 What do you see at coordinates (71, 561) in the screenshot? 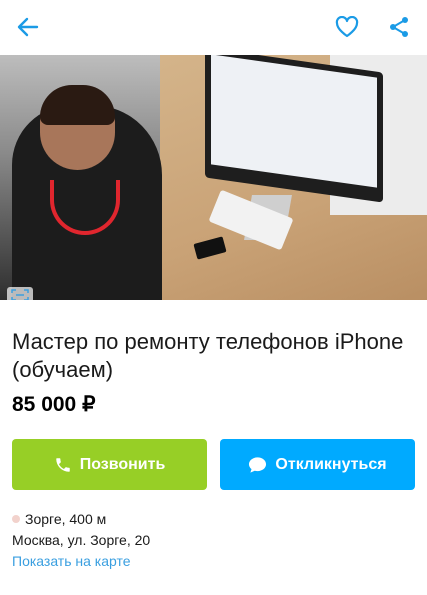
I see `show-on-map-link: Показать на карте` at bounding box center [71, 561].